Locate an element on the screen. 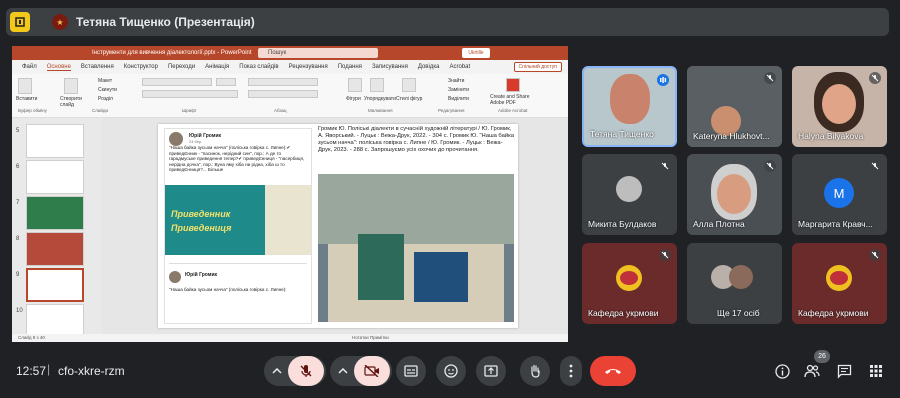  participant-tile: Halyna Bilyakova is located at coordinates (839, 106).